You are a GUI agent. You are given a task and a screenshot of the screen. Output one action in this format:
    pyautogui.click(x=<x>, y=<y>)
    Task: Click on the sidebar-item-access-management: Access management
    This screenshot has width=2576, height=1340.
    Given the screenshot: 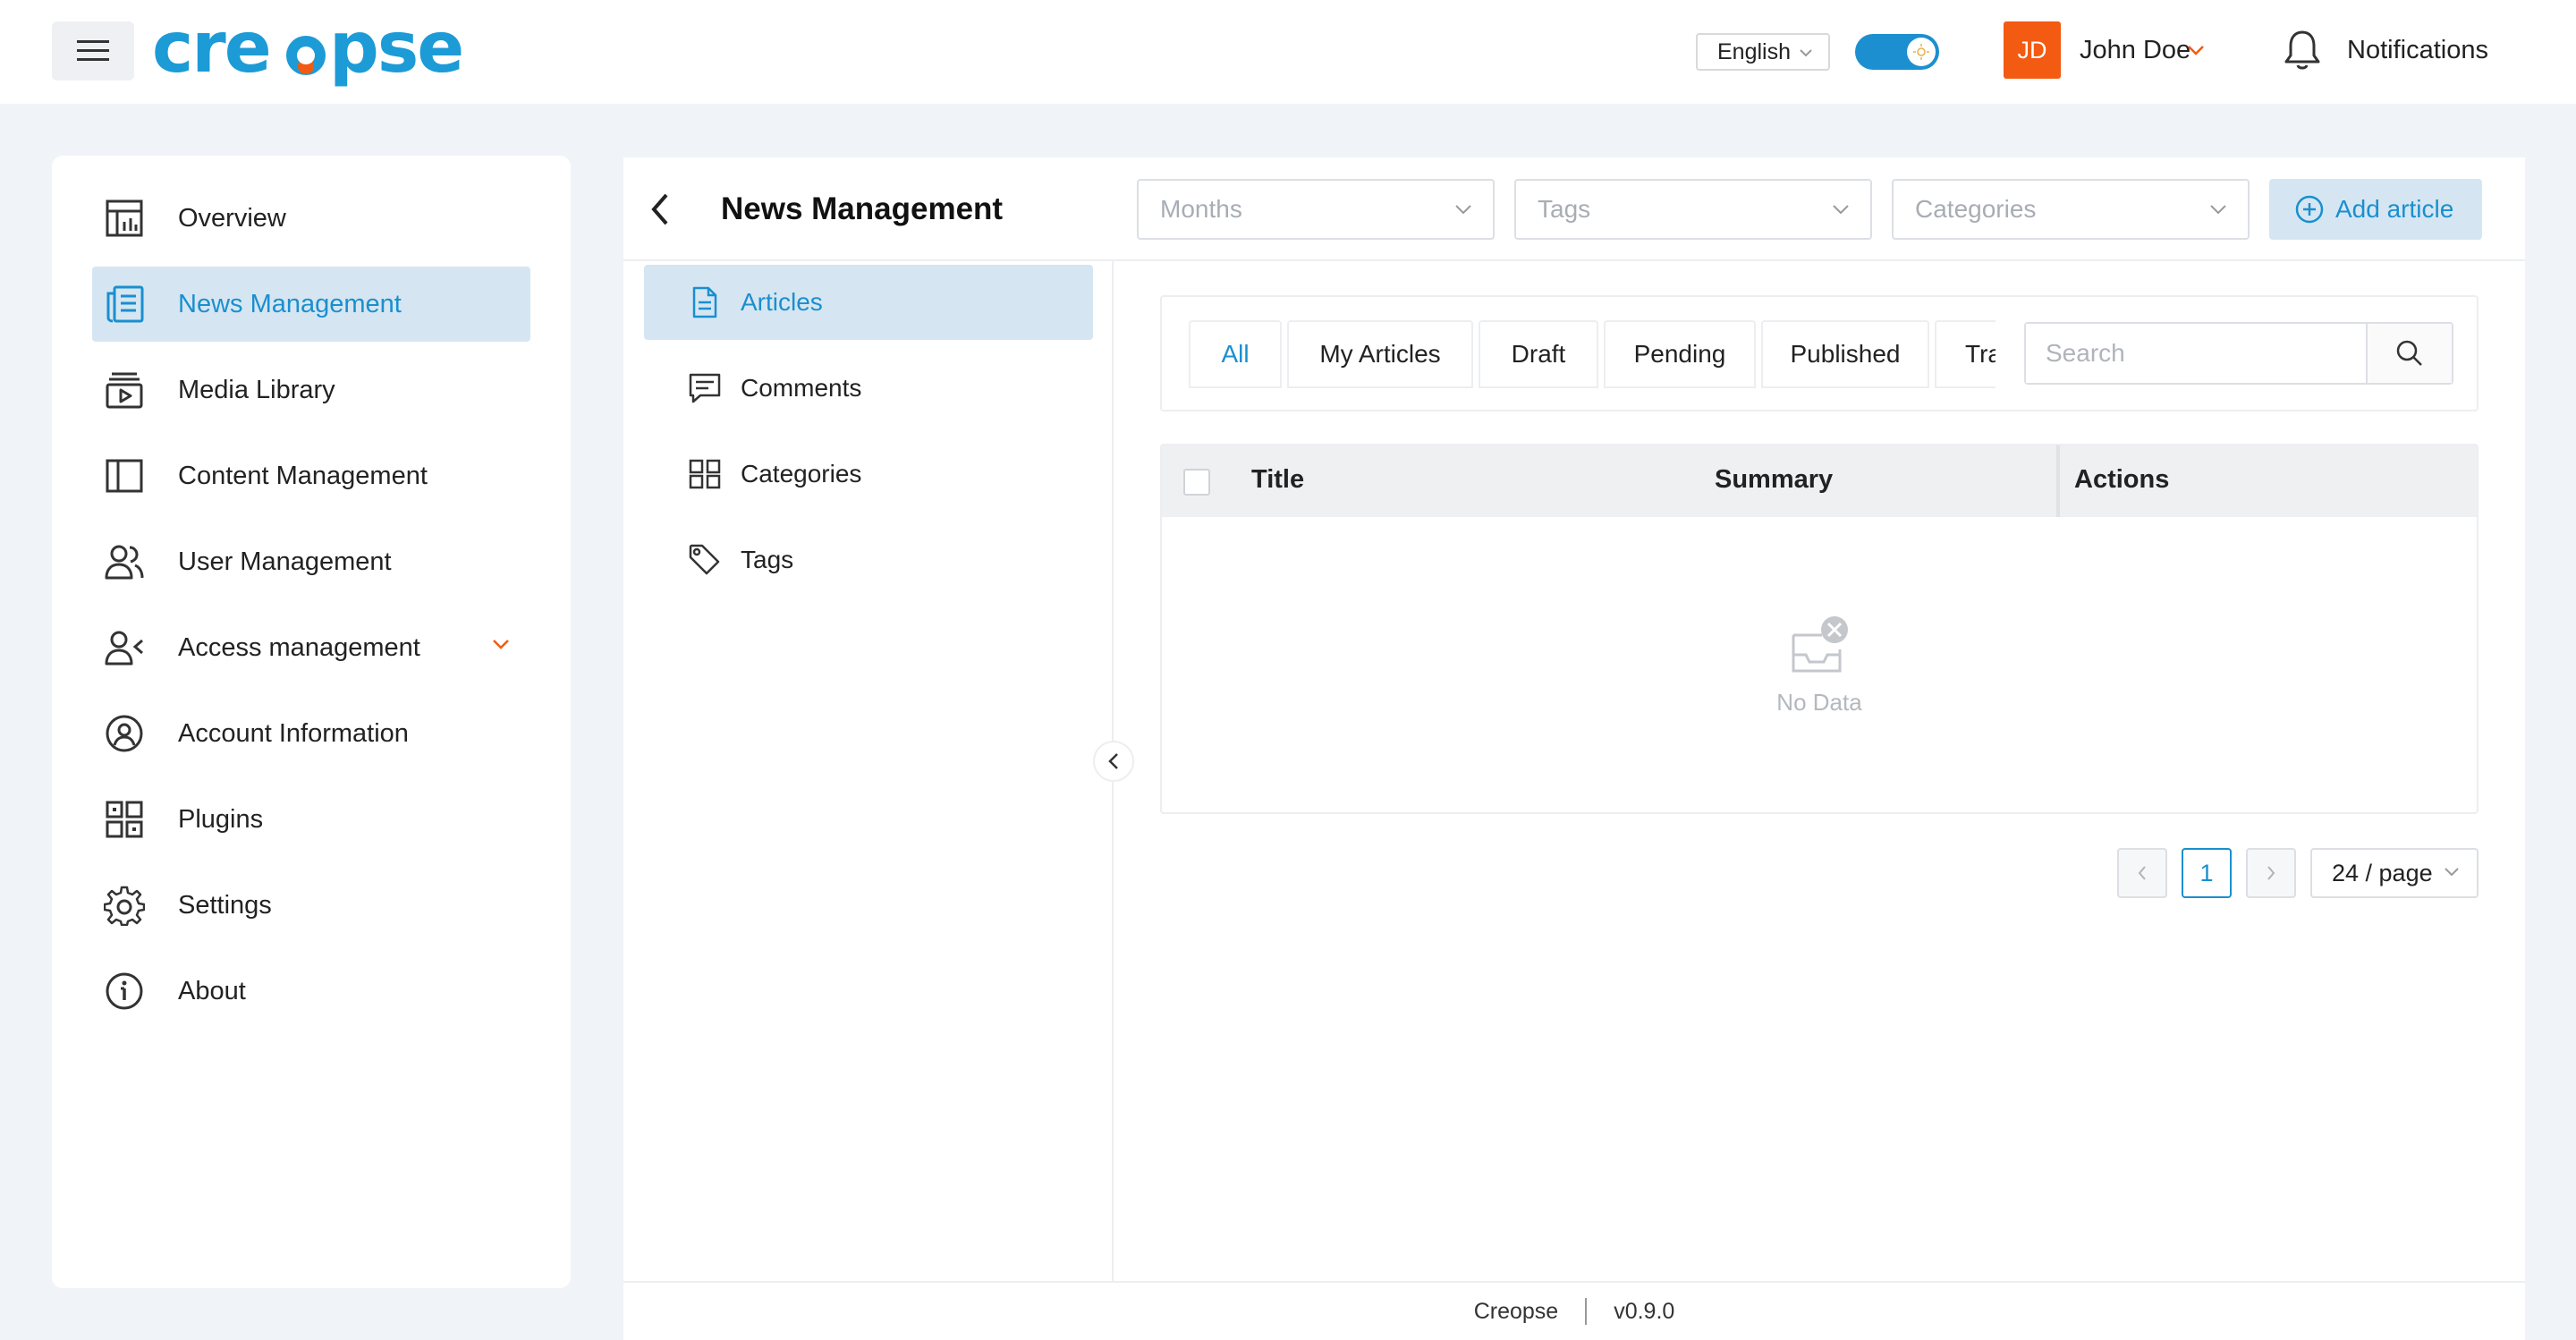 What is the action you would take?
    pyautogui.click(x=311, y=647)
    